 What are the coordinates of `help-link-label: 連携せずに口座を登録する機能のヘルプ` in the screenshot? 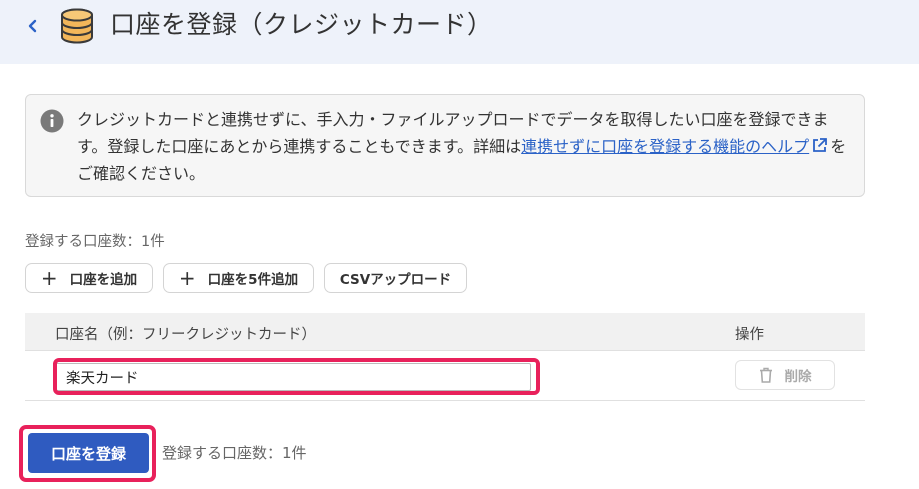 It's located at (665, 146).